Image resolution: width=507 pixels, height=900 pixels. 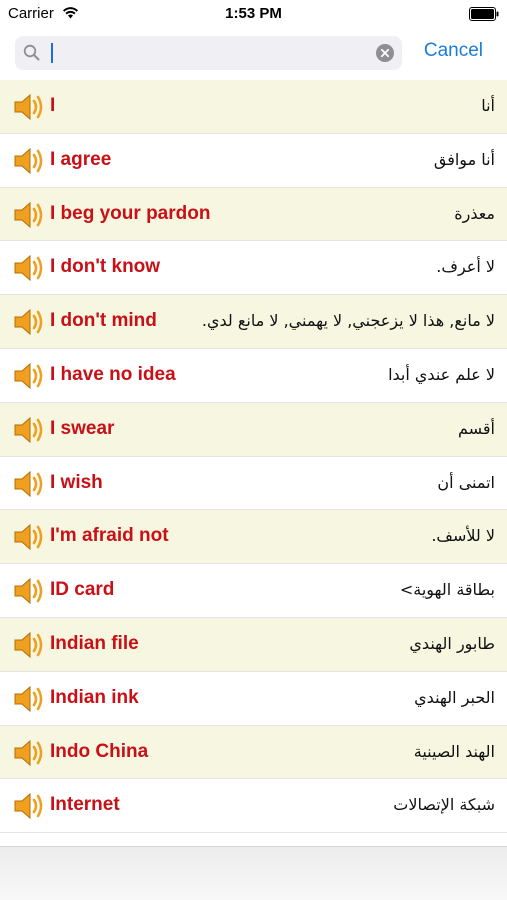 I want to click on list-item: Indian file طابور الهندي, so click(x=253, y=644).